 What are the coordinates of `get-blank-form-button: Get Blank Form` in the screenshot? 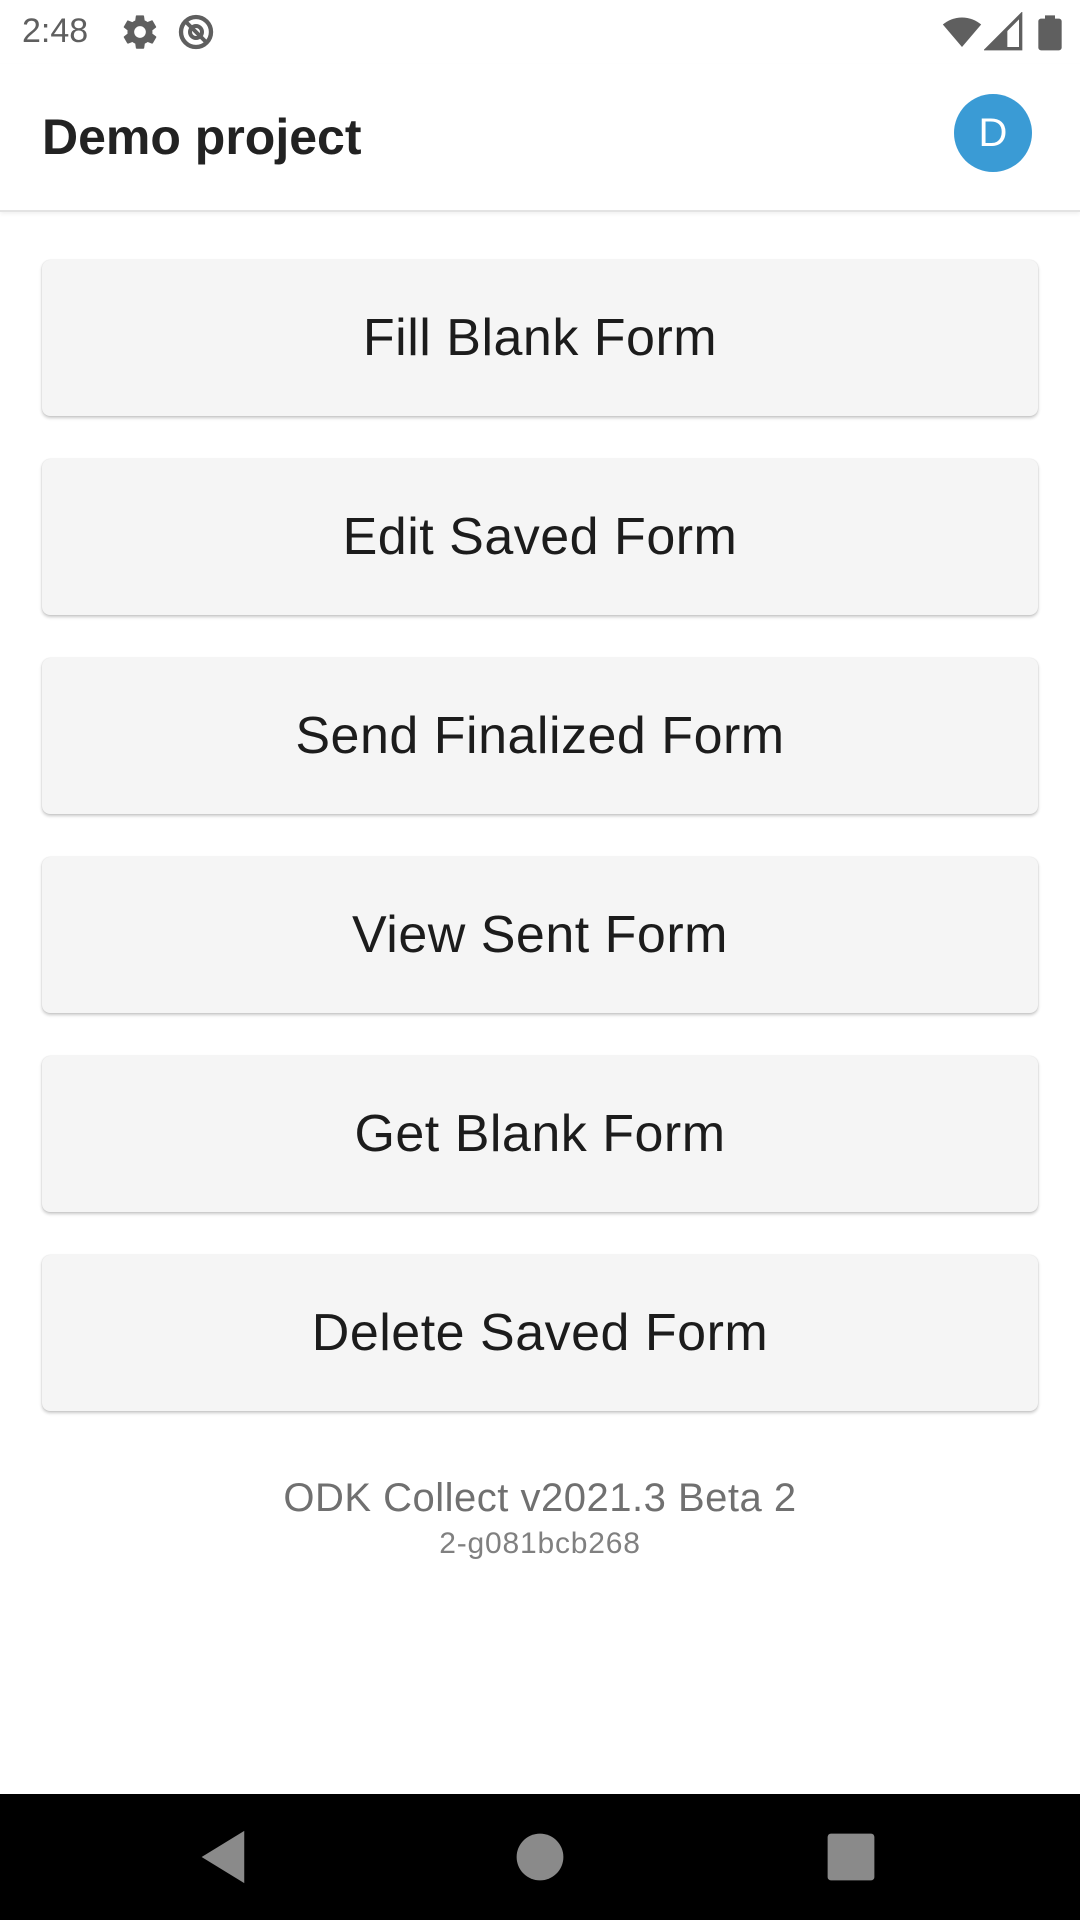 It's located at (540, 1134).